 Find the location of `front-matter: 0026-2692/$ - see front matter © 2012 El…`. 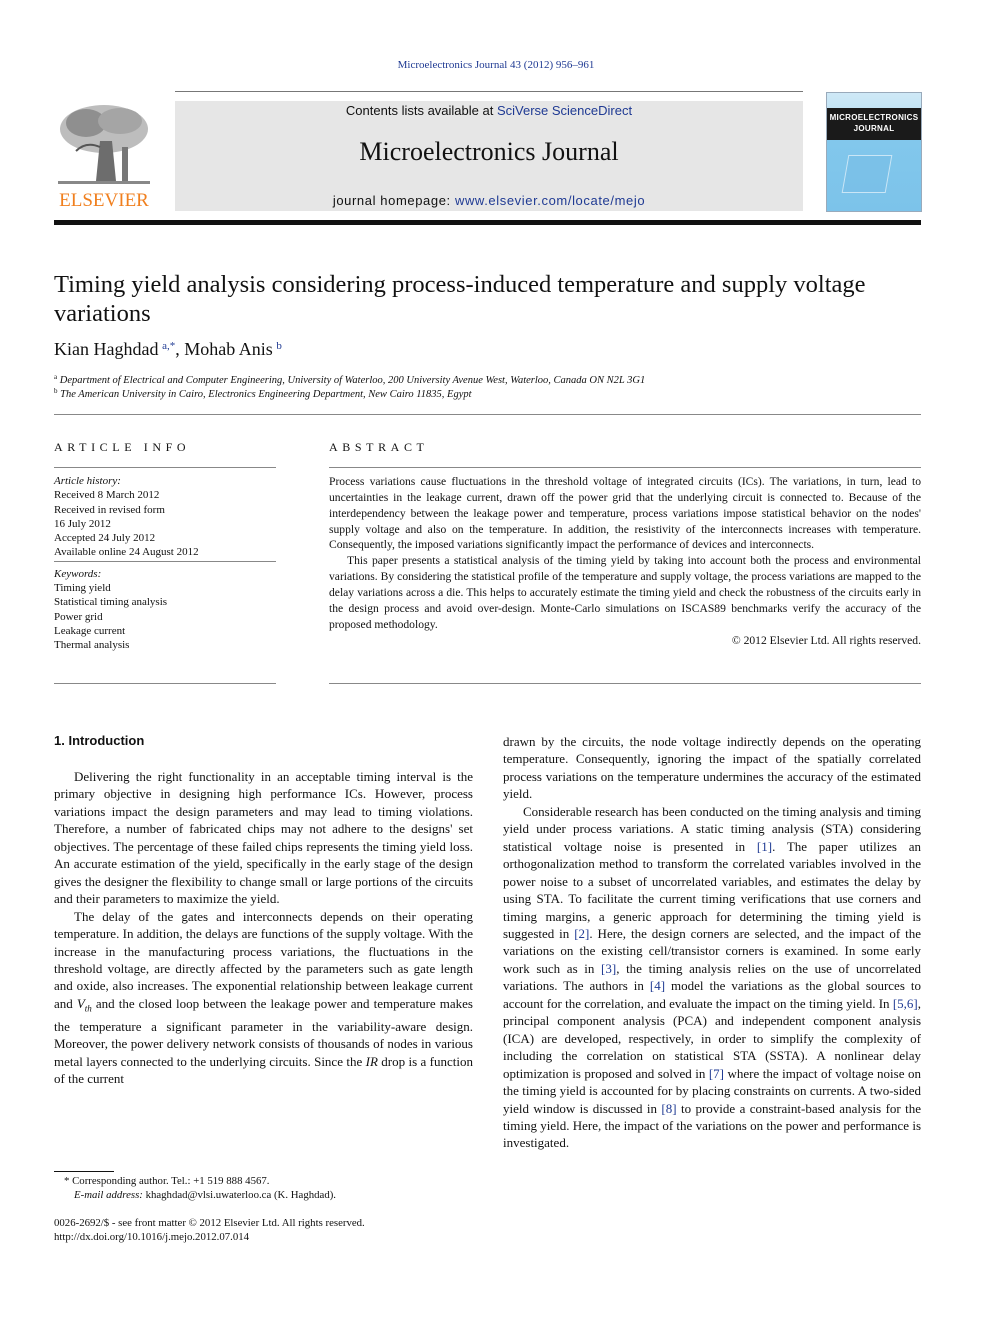

front-matter: 0026-2692/$ - see front matter © 2012 El… is located at coordinates (269, 1230).